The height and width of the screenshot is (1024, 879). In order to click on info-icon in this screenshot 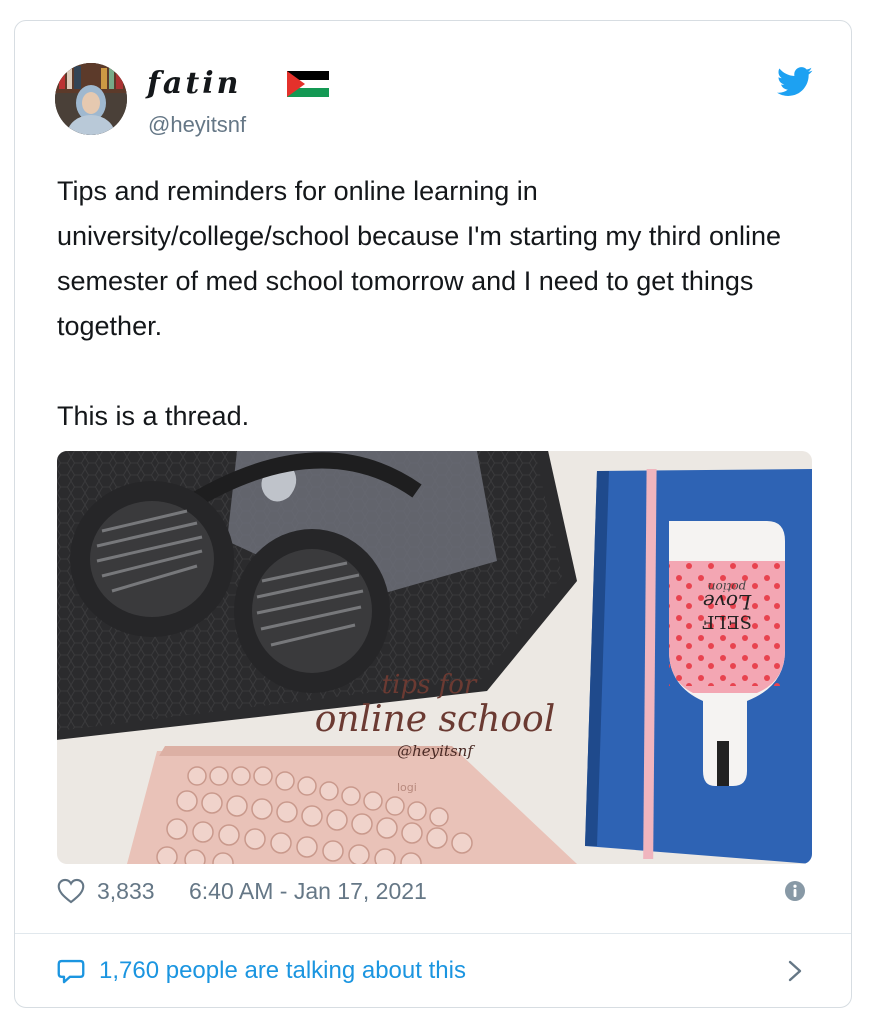, I will do `click(795, 891)`.